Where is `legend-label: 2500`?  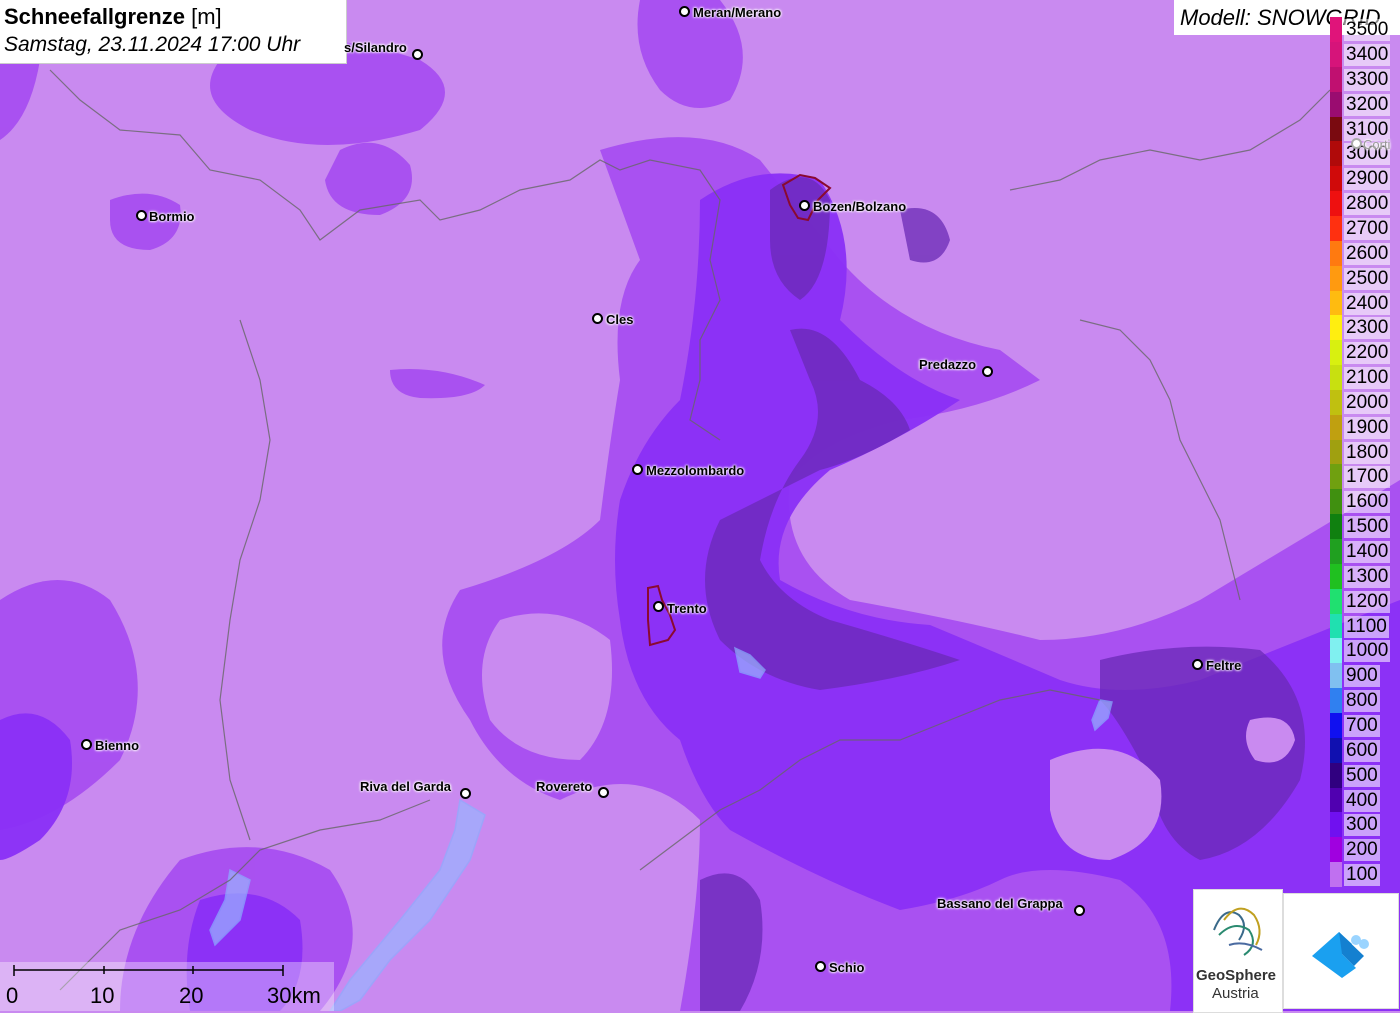
legend-label: 2500 is located at coordinates (1367, 278).